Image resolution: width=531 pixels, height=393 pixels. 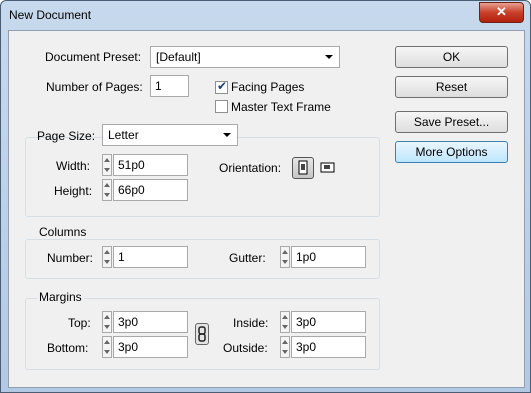 What do you see at coordinates (328, 257) in the screenshot?
I see `gutter-input: 1p0` at bounding box center [328, 257].